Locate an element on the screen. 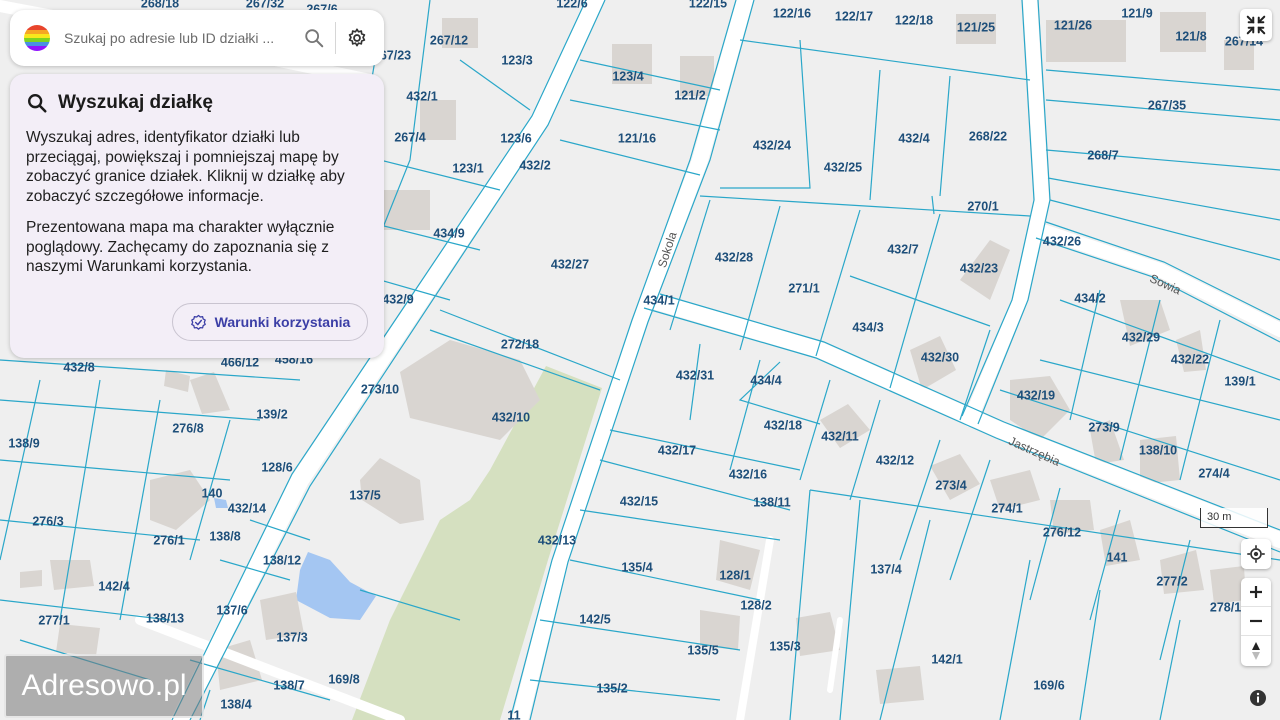 The width and height of the screenshot is (1280, 720). parcel-label: 273/9 is located at coordinates (1103, 427).